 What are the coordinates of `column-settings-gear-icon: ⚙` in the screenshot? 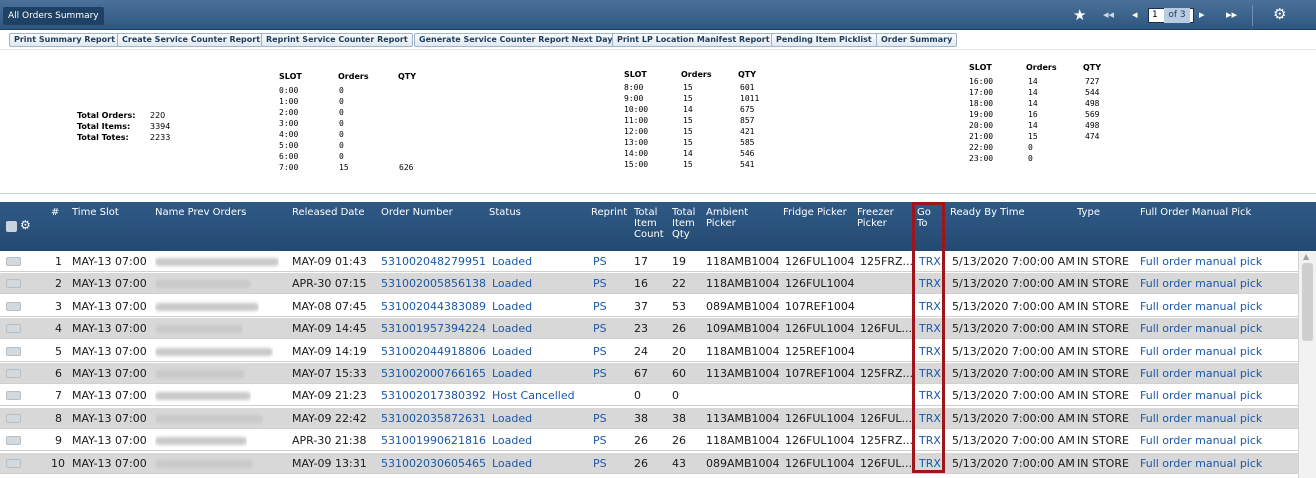 It's located at (25, 225).